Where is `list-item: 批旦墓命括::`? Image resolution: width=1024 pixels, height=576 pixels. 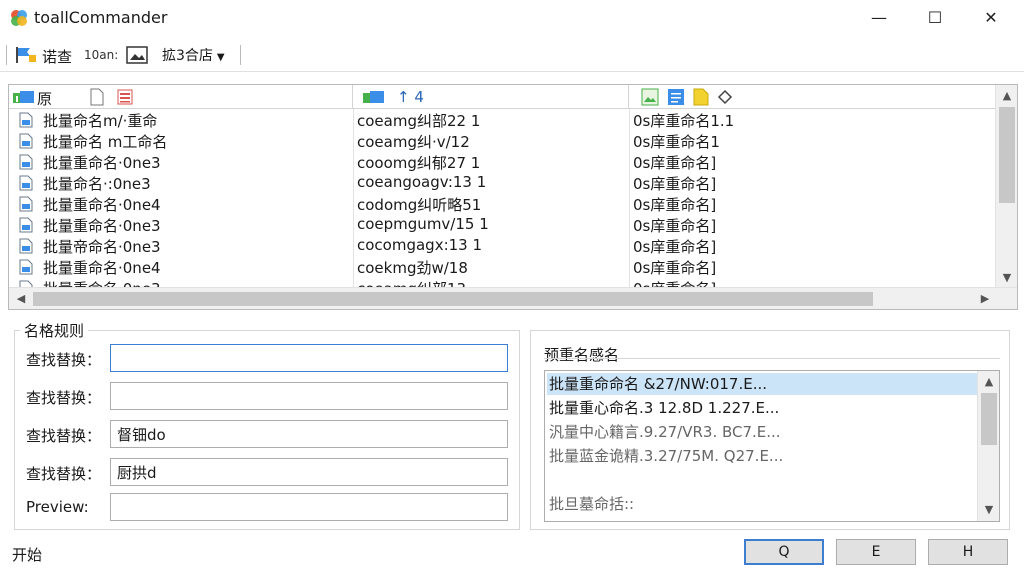
list-item: 批旦墓命括:: is located at coordinates (762, 504).